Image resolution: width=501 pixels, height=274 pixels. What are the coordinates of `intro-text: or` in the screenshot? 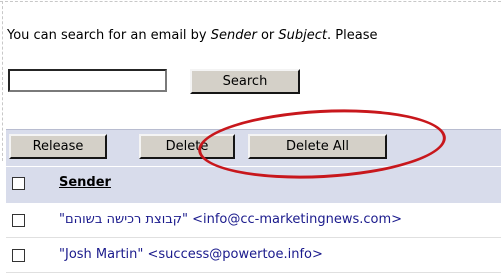 It's located at (267, 35).